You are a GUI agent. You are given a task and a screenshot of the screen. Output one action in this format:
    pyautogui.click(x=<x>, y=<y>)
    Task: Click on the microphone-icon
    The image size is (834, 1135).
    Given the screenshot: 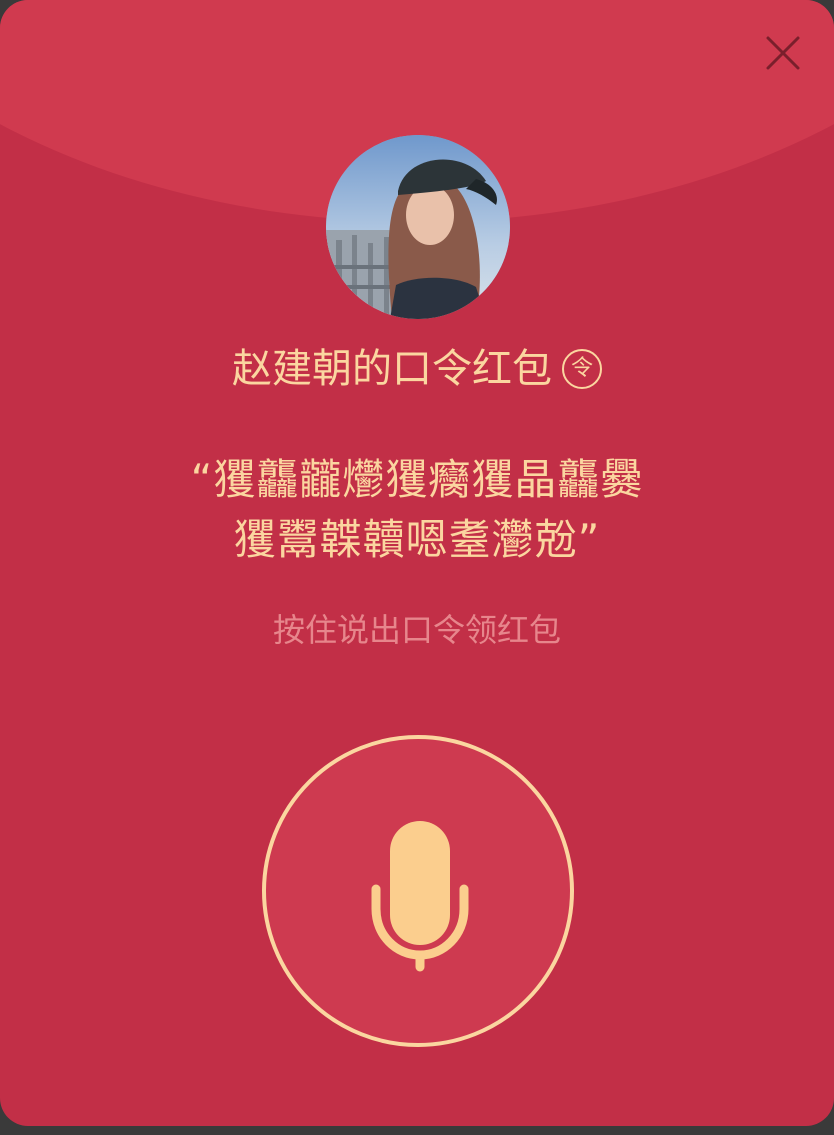 What is the action you would take?
    pyautogui.click(x=420, y=896)
    